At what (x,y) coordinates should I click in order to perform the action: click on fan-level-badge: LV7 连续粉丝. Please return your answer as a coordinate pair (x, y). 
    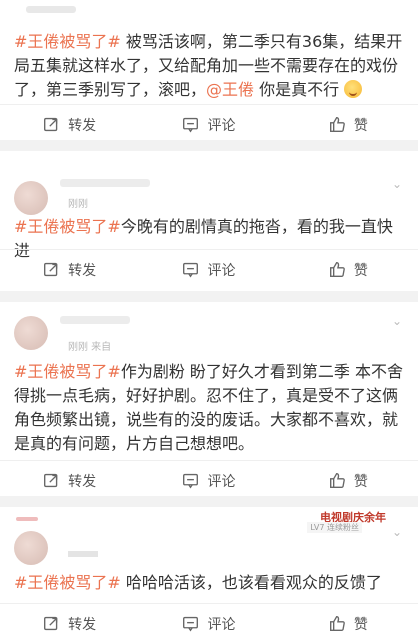
    Looking at the image, I should click on (334, 527).